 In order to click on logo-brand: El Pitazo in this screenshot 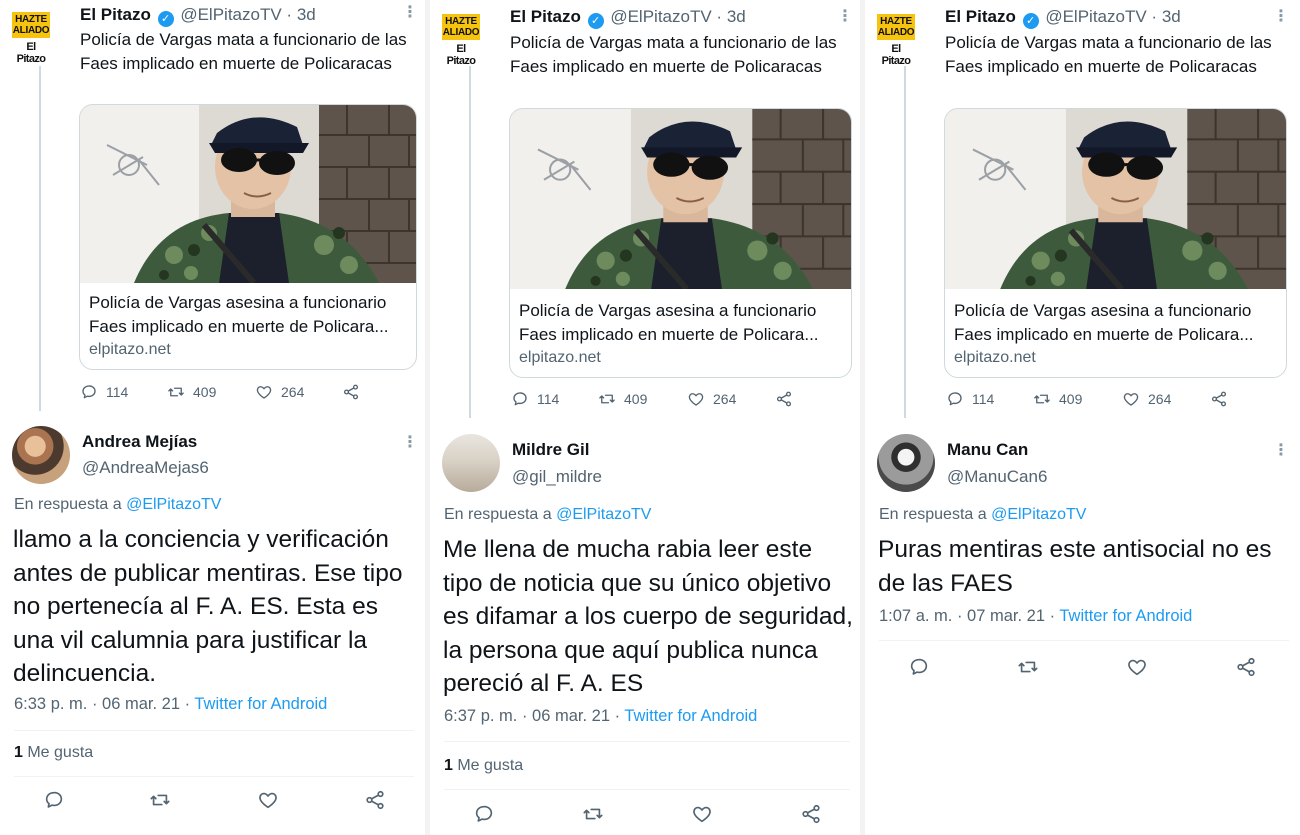, I will do `click(31, 53)`.